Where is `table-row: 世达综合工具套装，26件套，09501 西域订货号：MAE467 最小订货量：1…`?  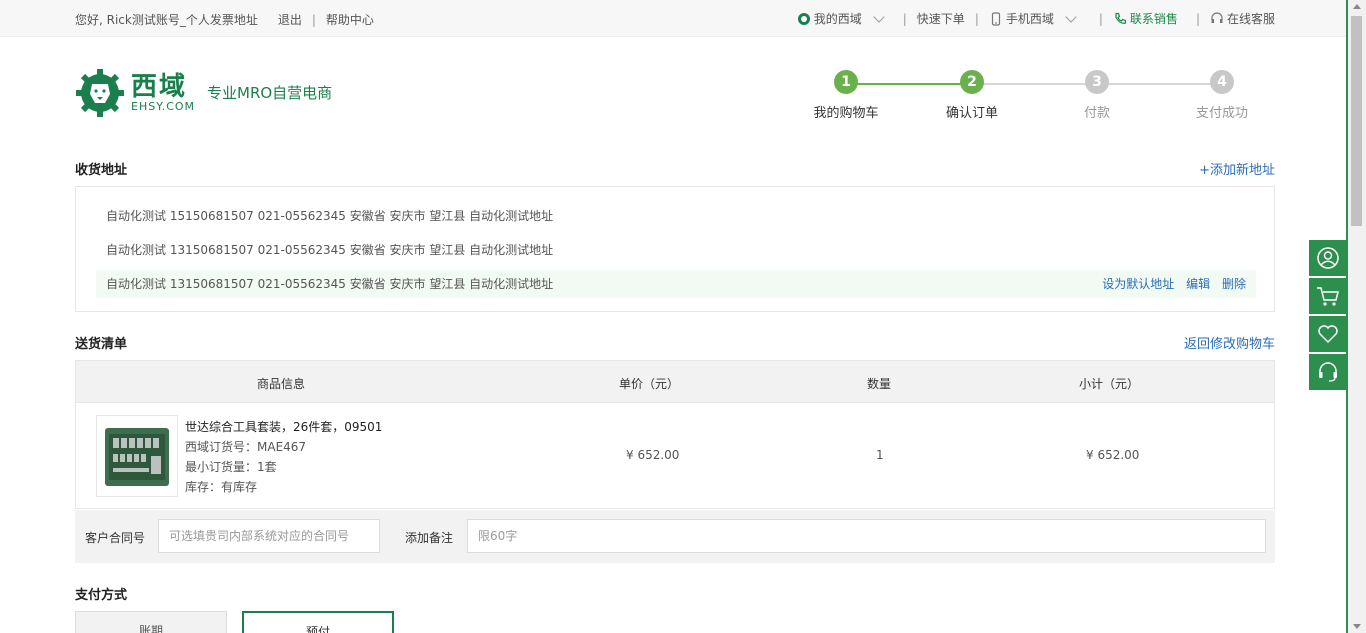 table-row: 世达综合工具套装，26件套，09501 西域订货号：MAE467 最小订货量：1… is located at coordinates (675, 456).